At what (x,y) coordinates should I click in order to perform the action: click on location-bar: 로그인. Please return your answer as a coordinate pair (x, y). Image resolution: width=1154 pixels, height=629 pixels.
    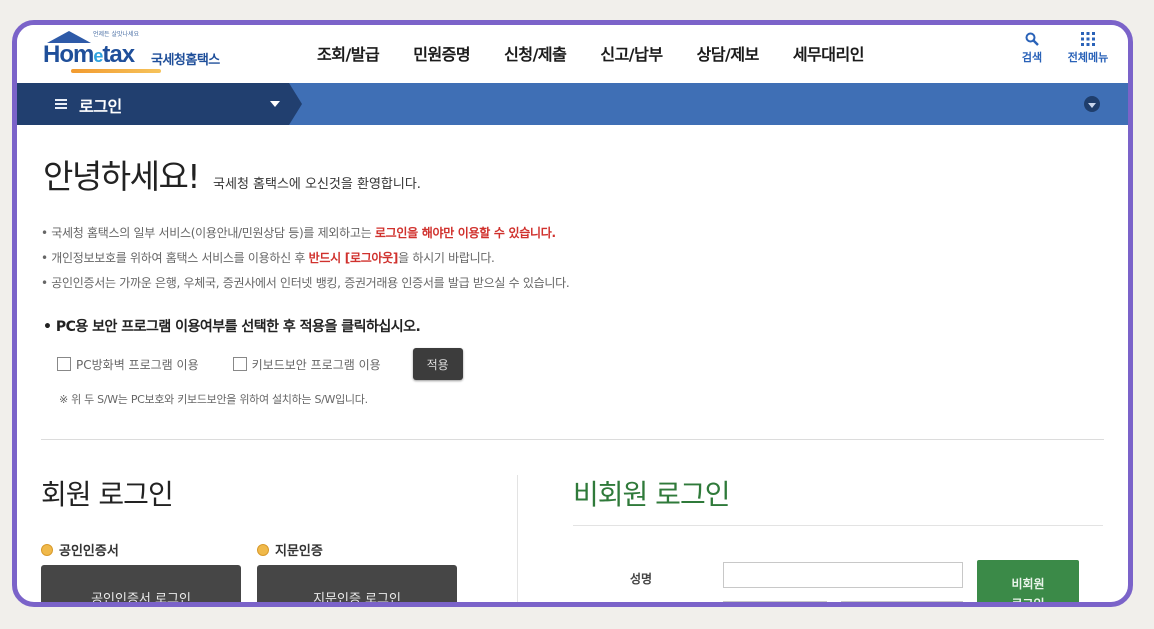
    Looking at the image, I should click on (572, 104).